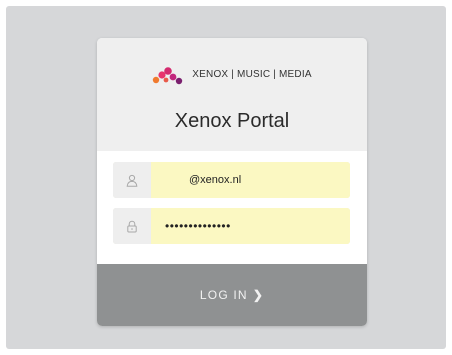 Image resolution: width=452 pixels, height=355 pixels. I want to click on password-input: ••••••••••••••, so click(250, 226).